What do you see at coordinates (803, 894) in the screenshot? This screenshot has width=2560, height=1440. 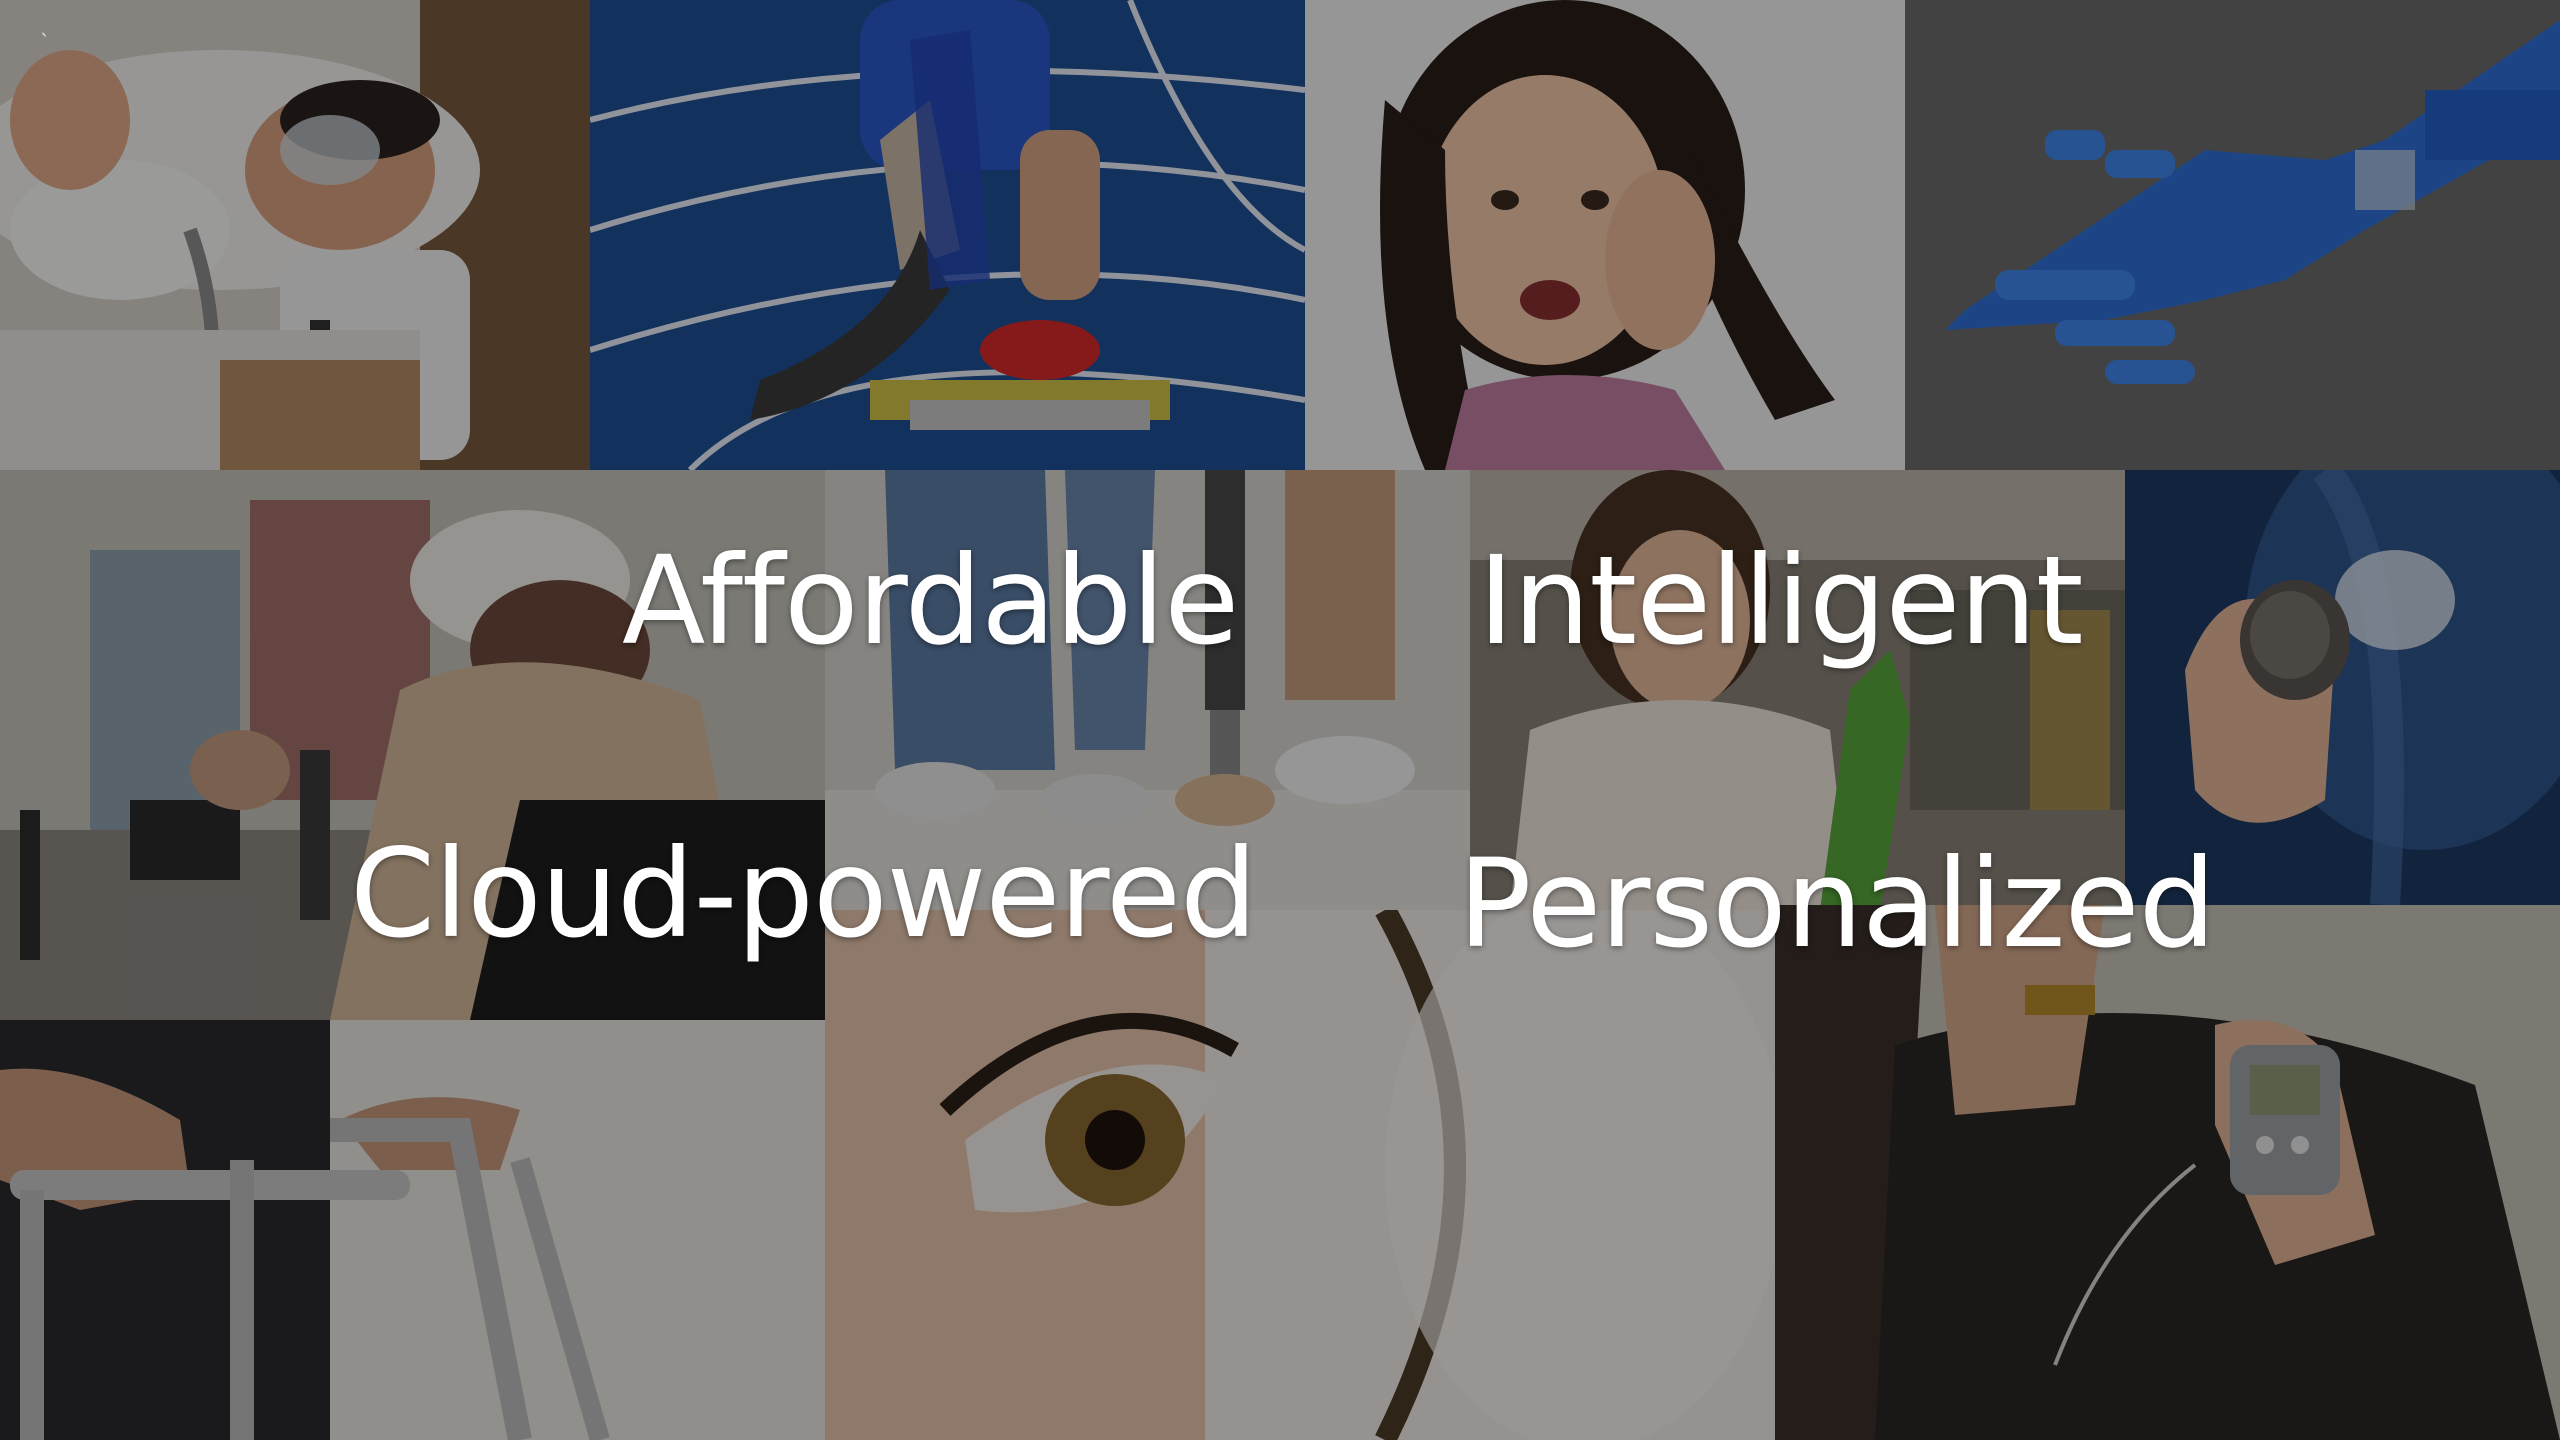 I see `word-cloud-powered: Cloud-powered` at bounding box center [803, 894].